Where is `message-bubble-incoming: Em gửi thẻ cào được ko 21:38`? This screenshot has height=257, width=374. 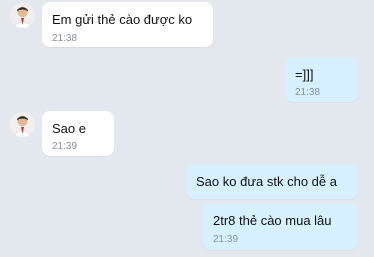 message-bubble-incoming: Em gửi thẻ cào được ko 21:38 is located at coordinates (127, 24).